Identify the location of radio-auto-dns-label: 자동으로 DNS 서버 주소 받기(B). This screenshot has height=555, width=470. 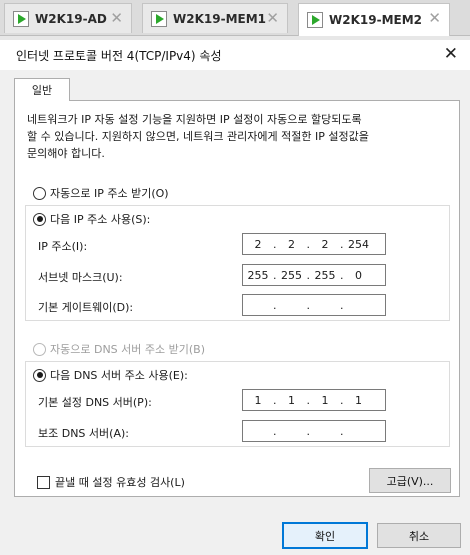
(127, 349).